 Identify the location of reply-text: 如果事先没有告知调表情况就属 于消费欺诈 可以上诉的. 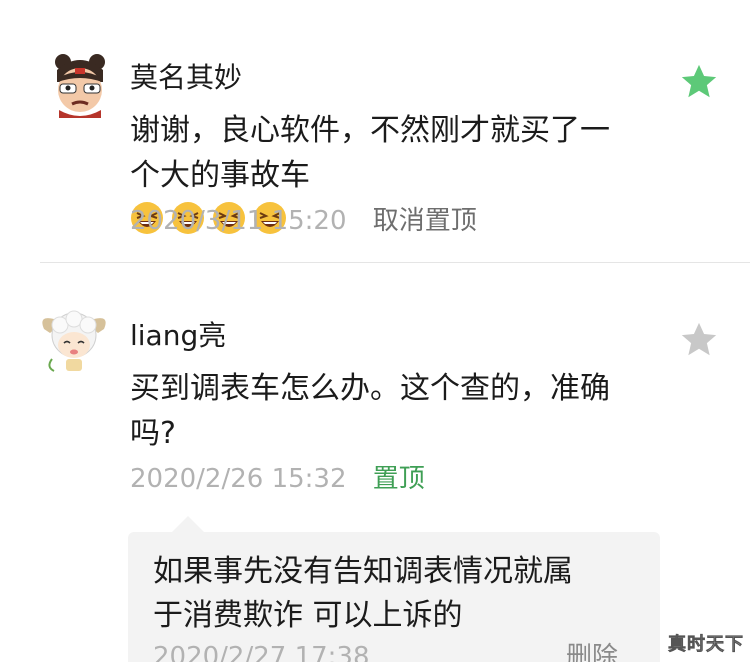
(363, 593).